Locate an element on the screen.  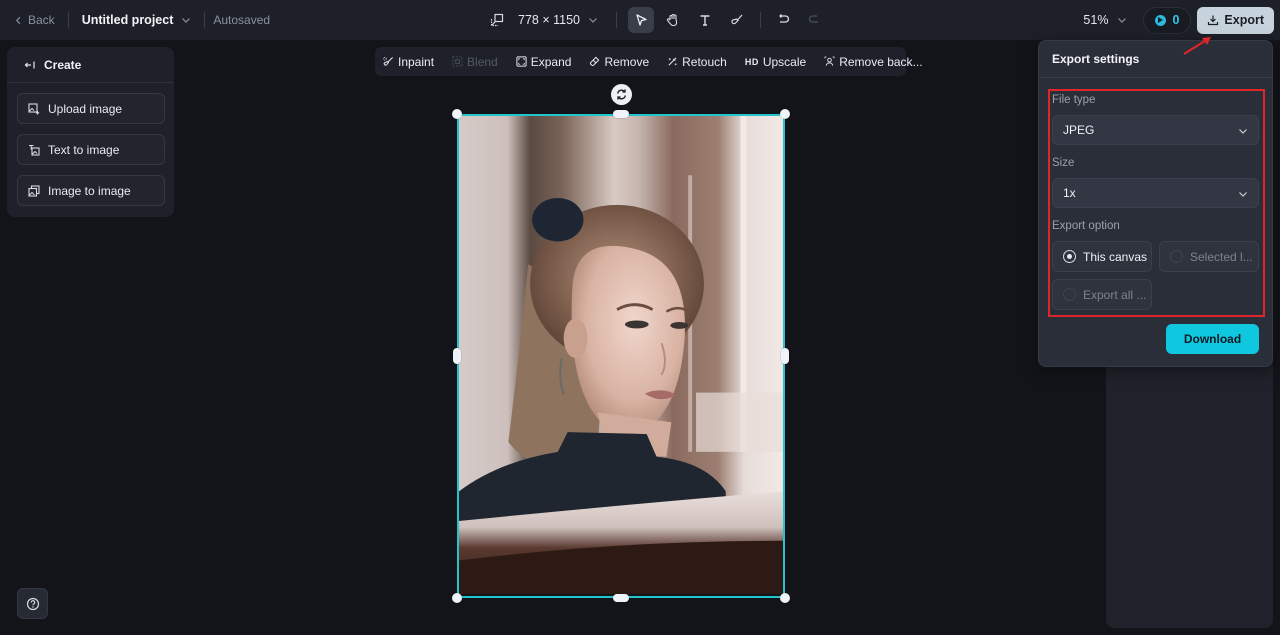
upscale-label: Upscale is located at coordinates (784, 61).